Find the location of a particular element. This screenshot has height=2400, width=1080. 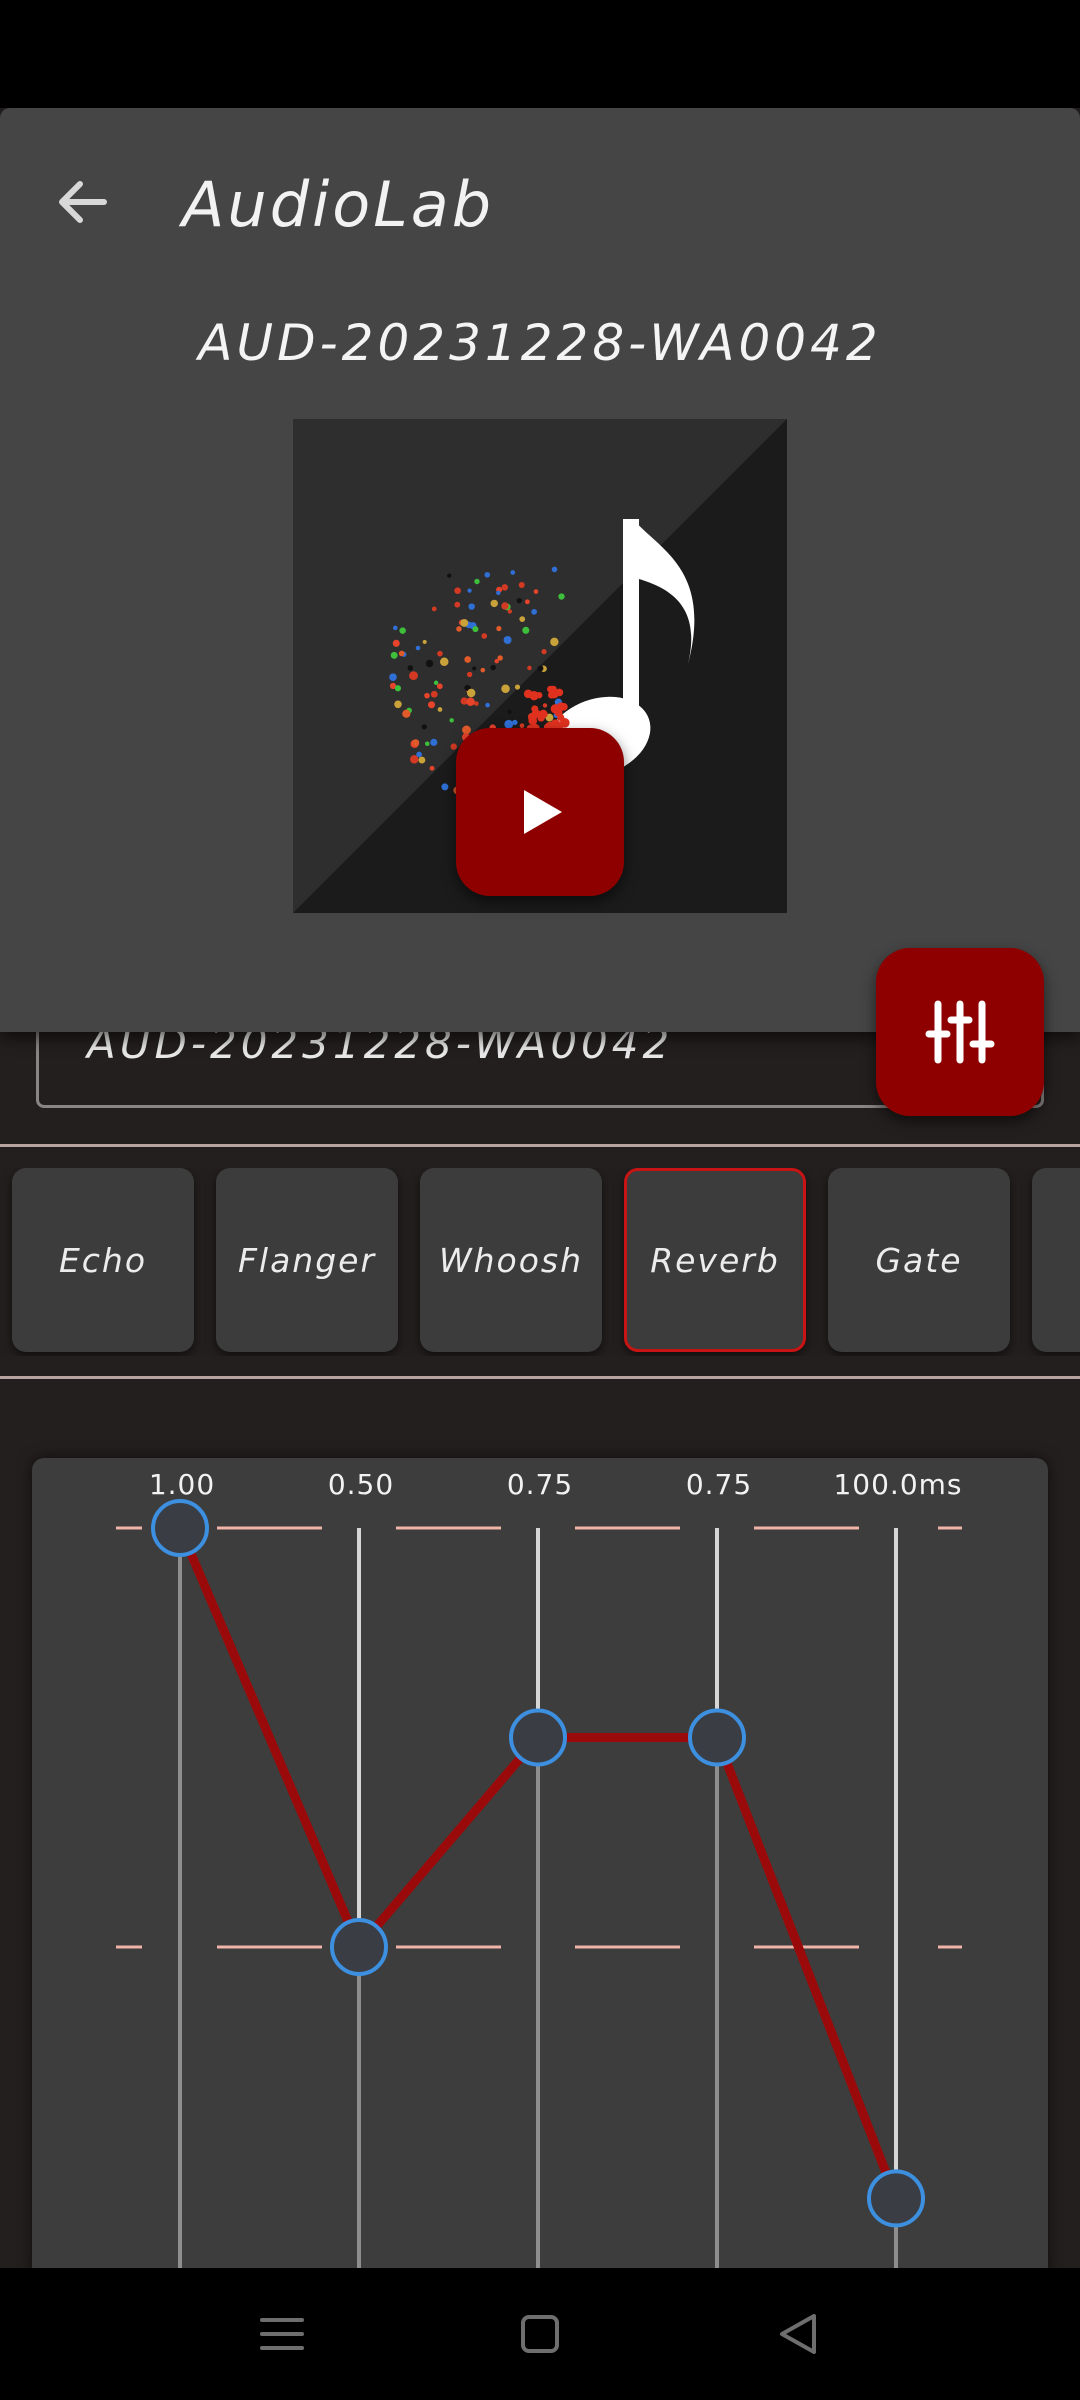

nav-menu-button is located at coordinates (282, 2334).